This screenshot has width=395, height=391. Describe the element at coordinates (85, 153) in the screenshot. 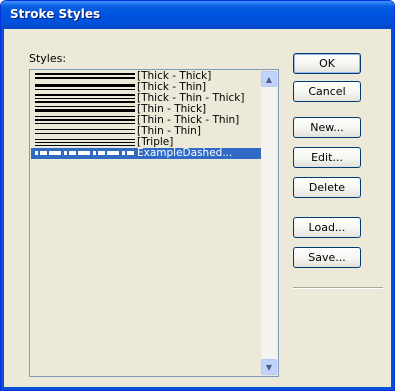

I see `stroke-dashed-icon` at that location.